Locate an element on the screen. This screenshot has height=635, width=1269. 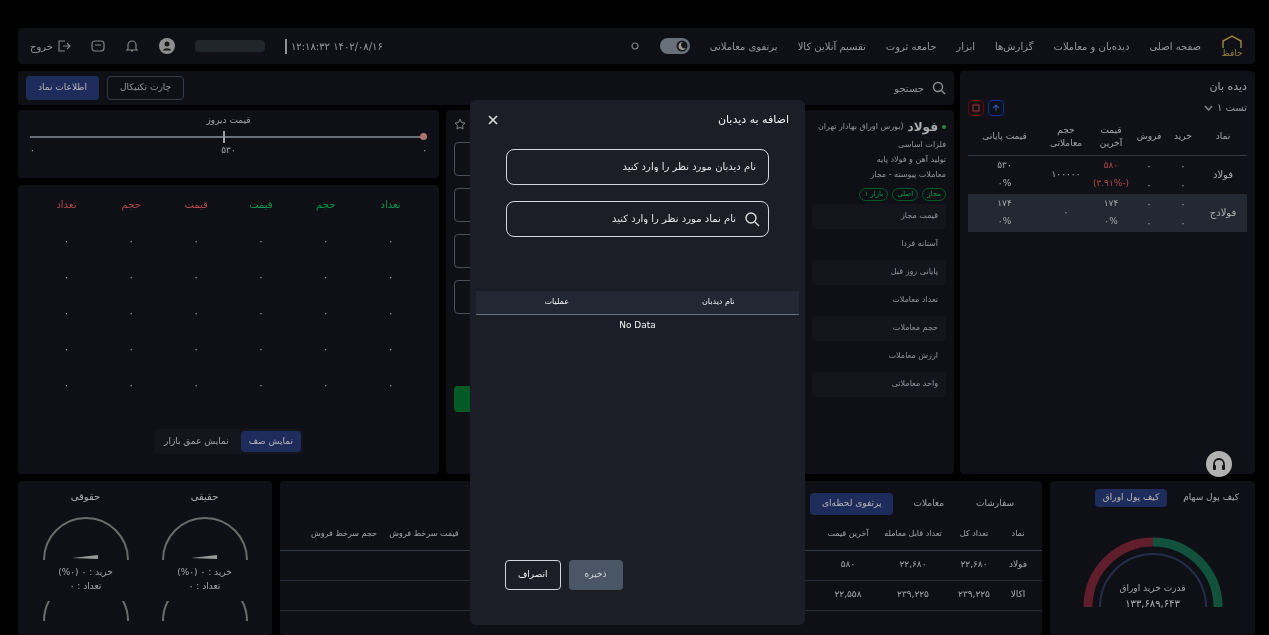
wallet-tab: کیف پول اوراق is located at coordinates (1131, 498).